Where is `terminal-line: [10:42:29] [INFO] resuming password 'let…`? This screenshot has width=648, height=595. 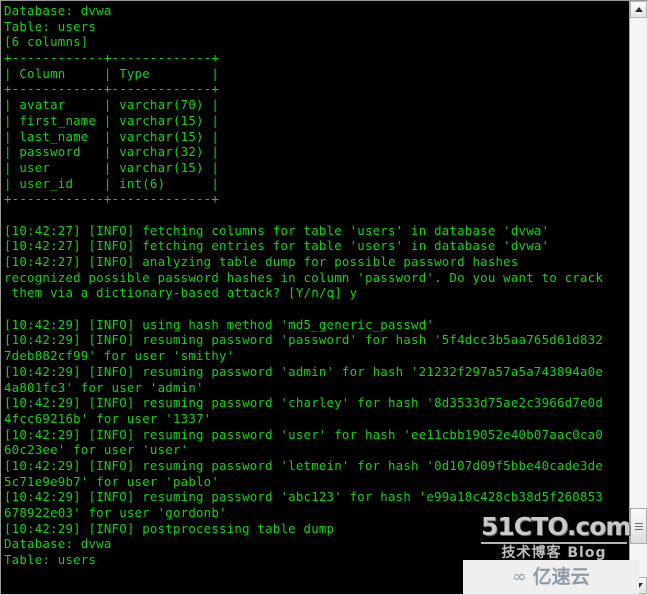
terminal-line: [10:42:29] [INFO] resuming password 'let… is located at coordinates (304, 465).